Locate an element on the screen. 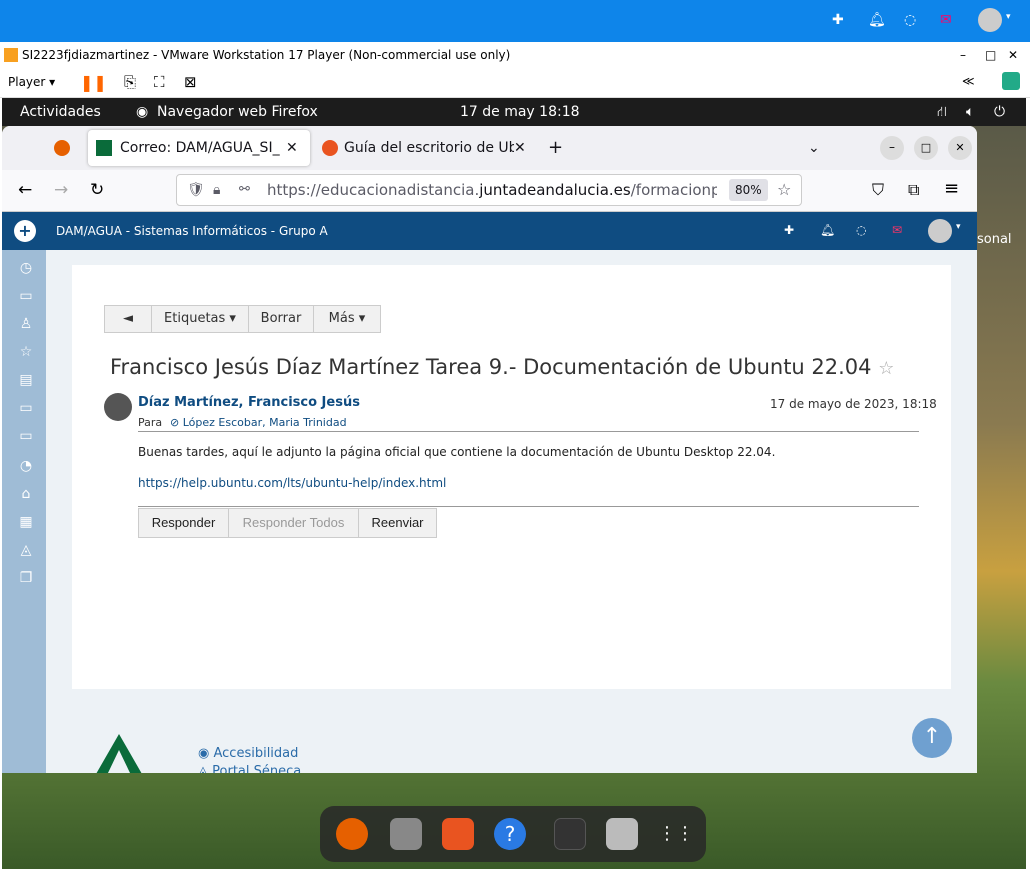  app-grid-icon: ⋮⋮ is located at coordinates (676, 834).